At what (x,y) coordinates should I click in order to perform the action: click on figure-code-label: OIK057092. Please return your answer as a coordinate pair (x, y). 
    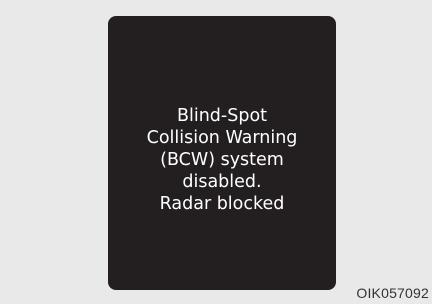
    Looking at the image, I should click on (392, 293).